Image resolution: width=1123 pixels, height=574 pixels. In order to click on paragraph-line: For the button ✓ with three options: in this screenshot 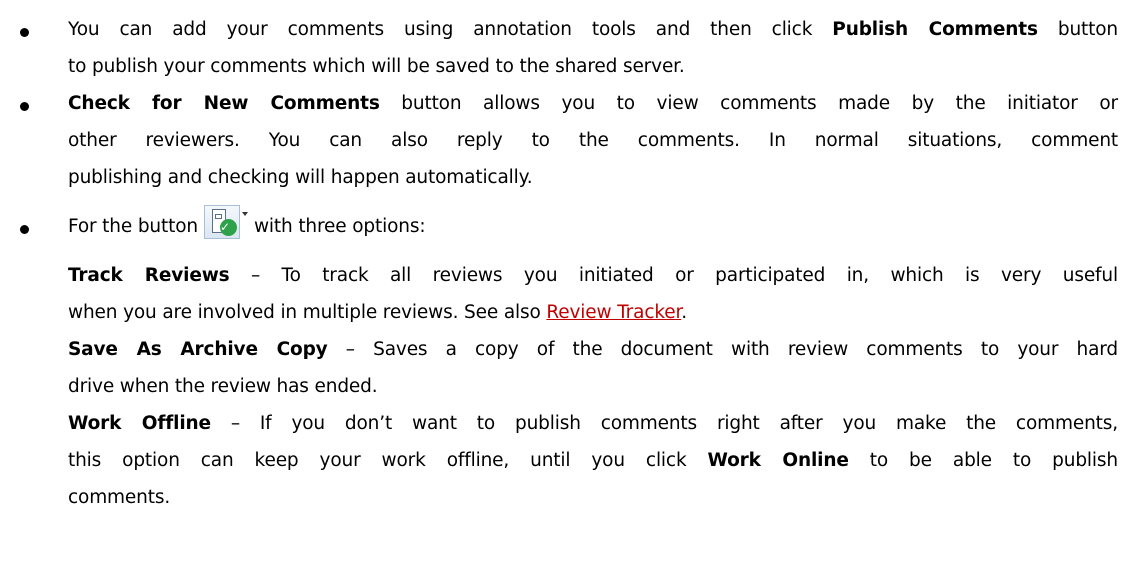, I will do `click(593, 227)`.